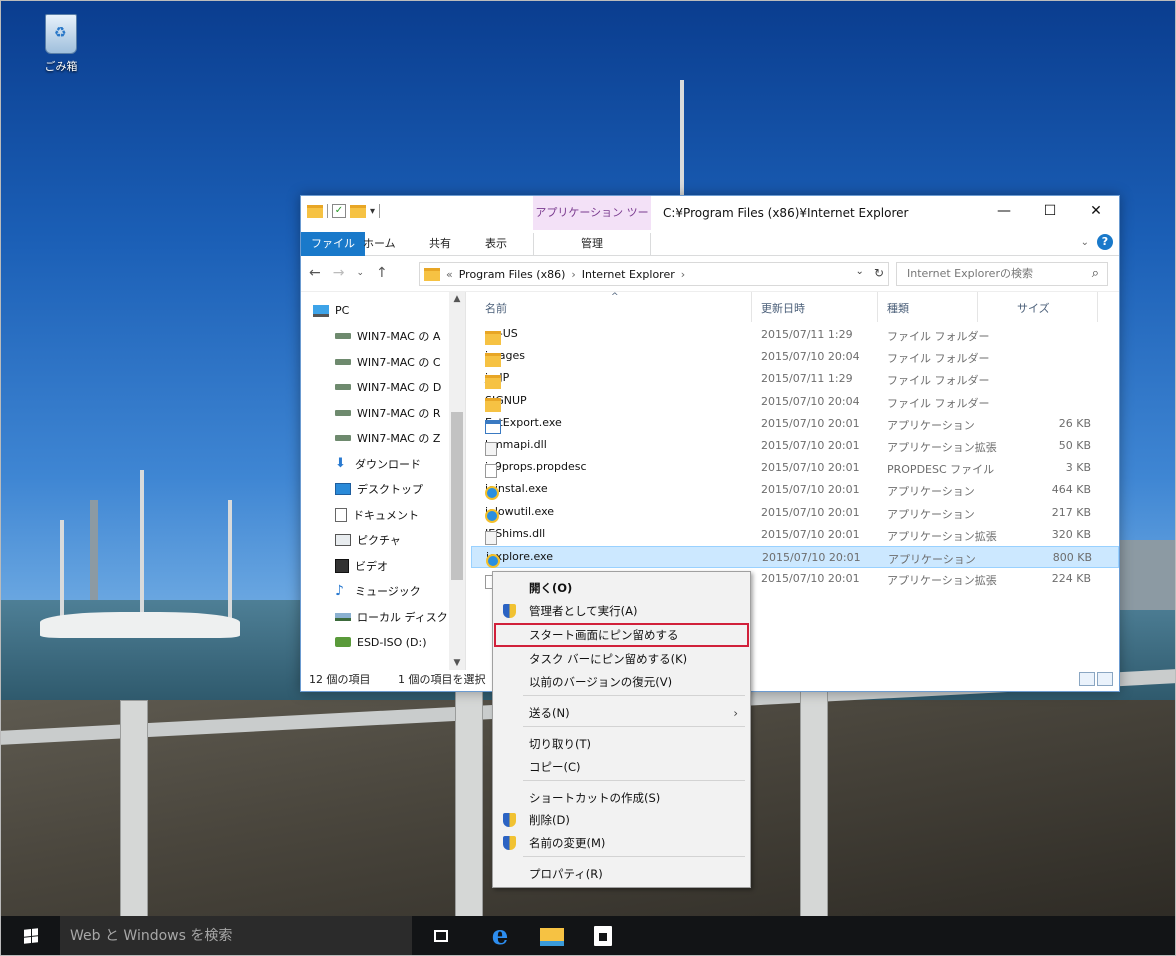 The height and width of the screenshot is (956, 1176). Describe the element at coordinates (879, 273) in the screenshot. I see `refresh-icon: ↻` at that location.